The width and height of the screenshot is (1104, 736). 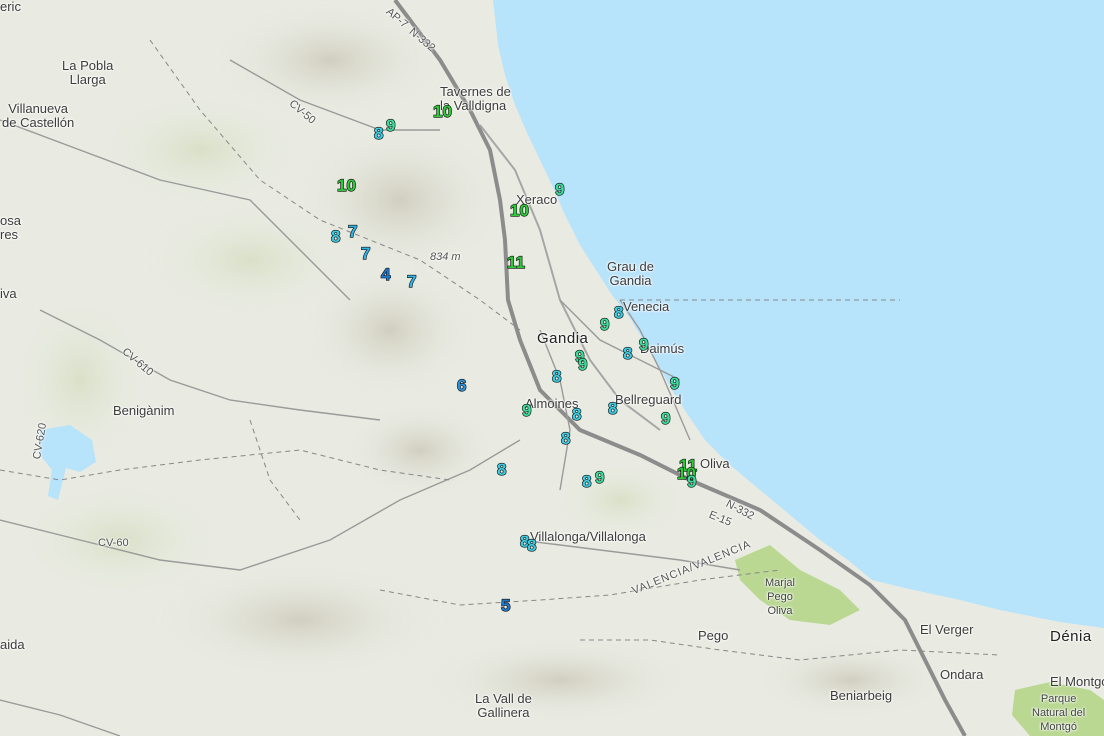 I want to click on value-marker: 6, so click(x=461, y=385).